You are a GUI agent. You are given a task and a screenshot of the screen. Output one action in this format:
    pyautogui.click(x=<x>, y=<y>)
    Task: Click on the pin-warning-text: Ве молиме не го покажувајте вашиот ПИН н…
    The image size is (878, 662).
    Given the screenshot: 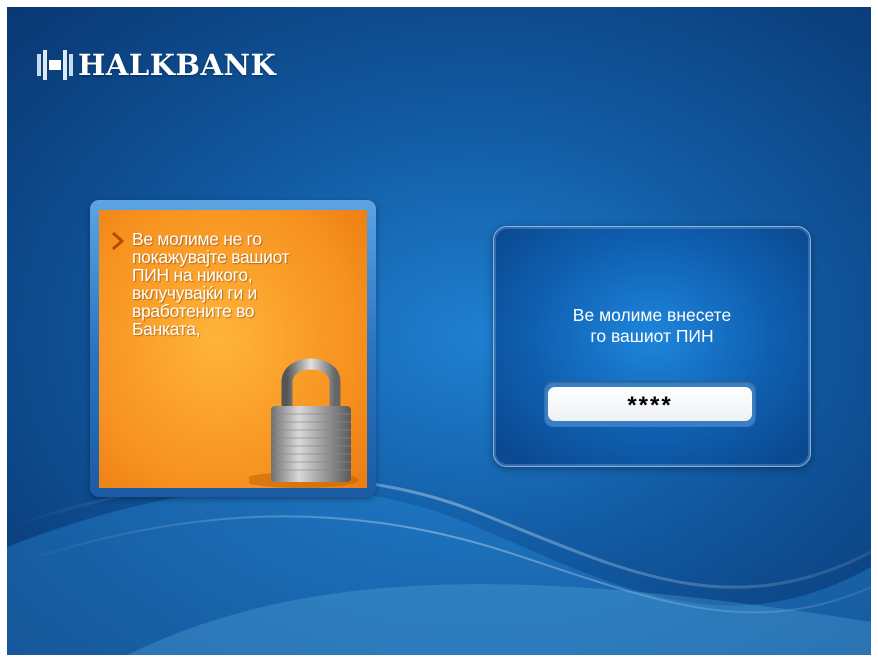 What is the action you would take?
    pyautogui.click(x=211, y=284)
    